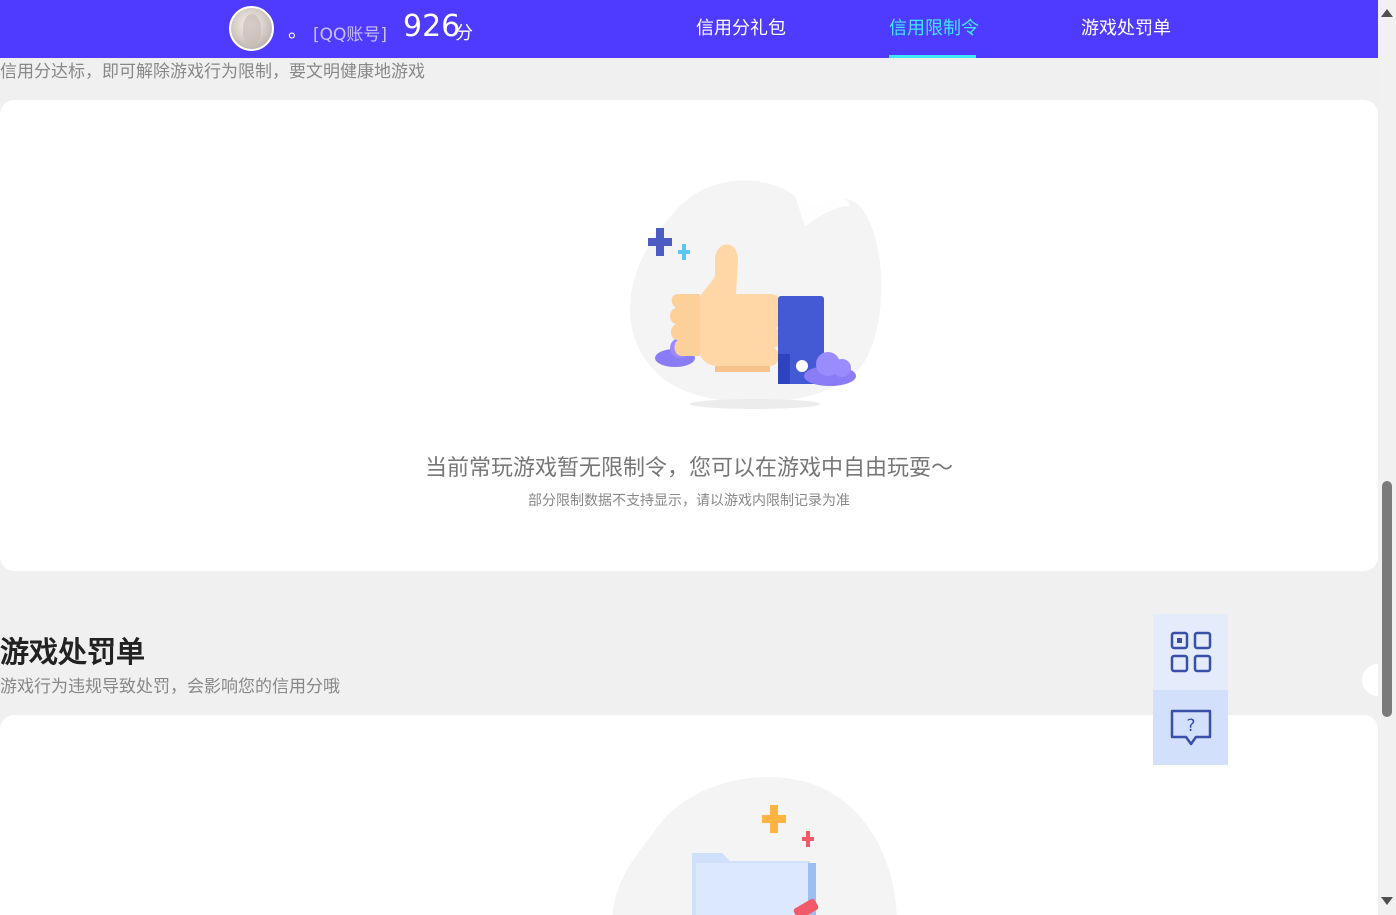 Image resolution: width=1396 pixels, height=915 pixels. Describe the element at coordinates (432, 26) in the screenshot. I see `credit-score-value: 926` at that location.